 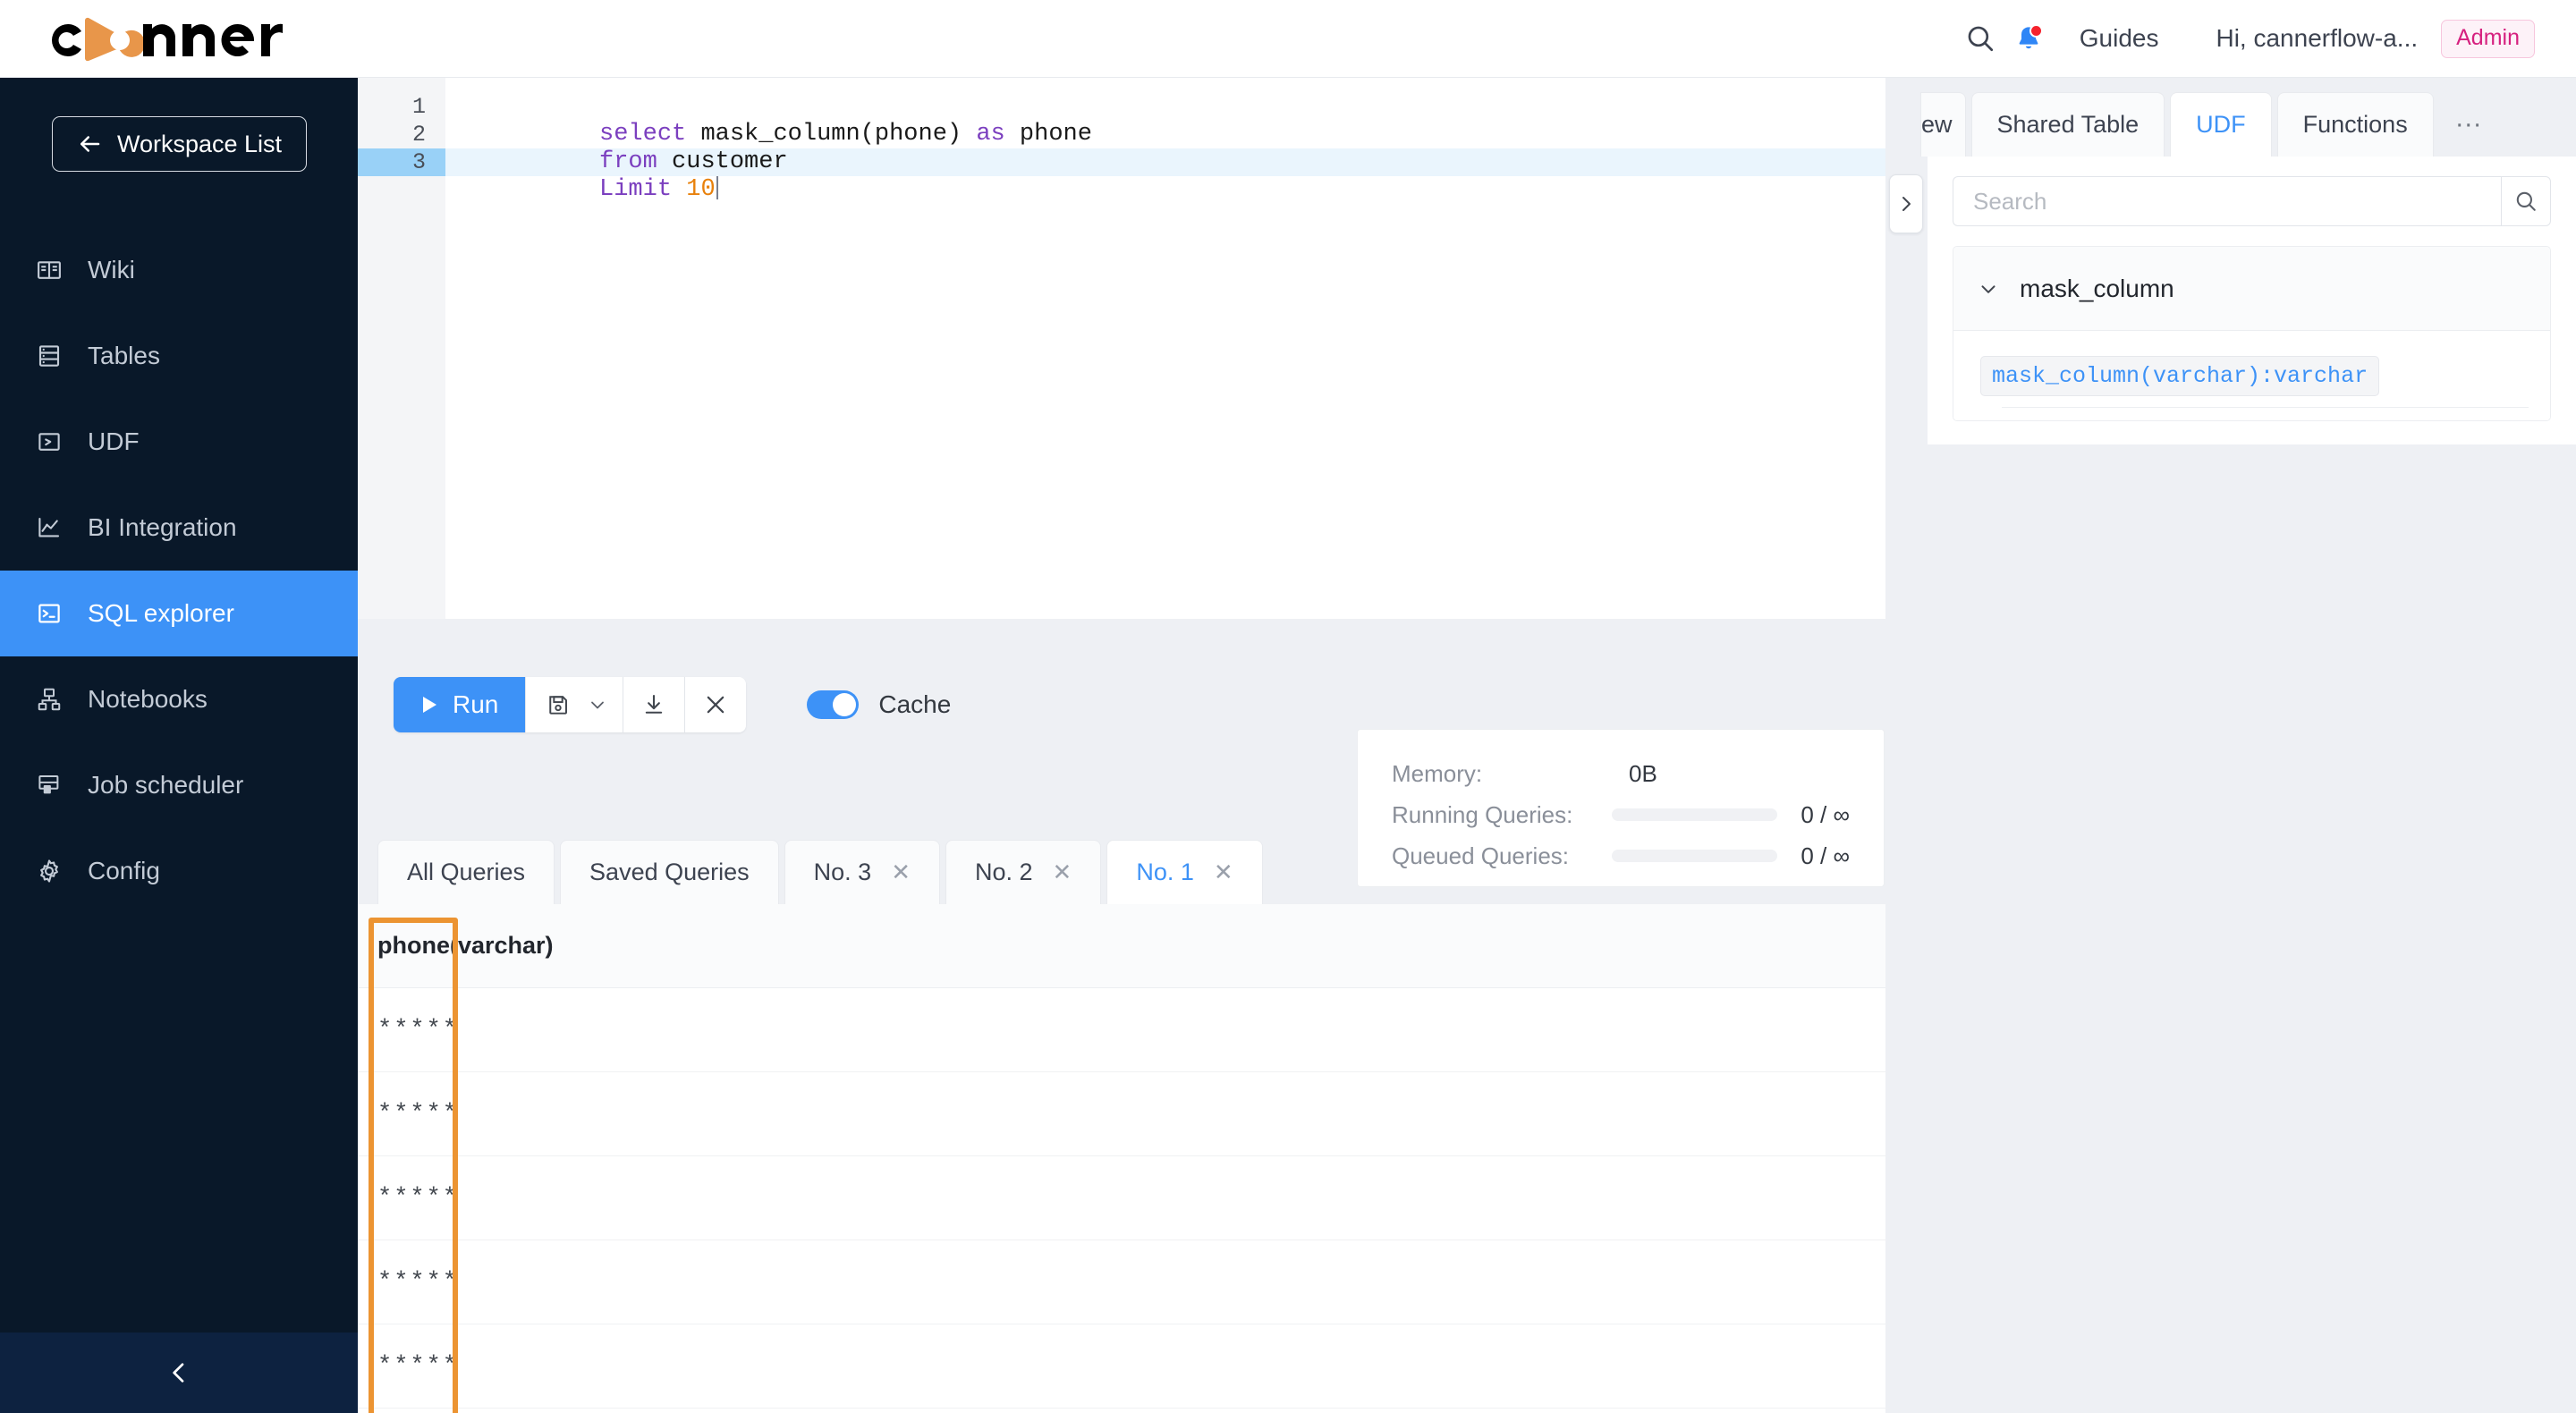 What do you see at coordinates (2468, 124) in the screenshot?
I see `tabs-overflow-button: ···` at bounding box center [2468, 124].